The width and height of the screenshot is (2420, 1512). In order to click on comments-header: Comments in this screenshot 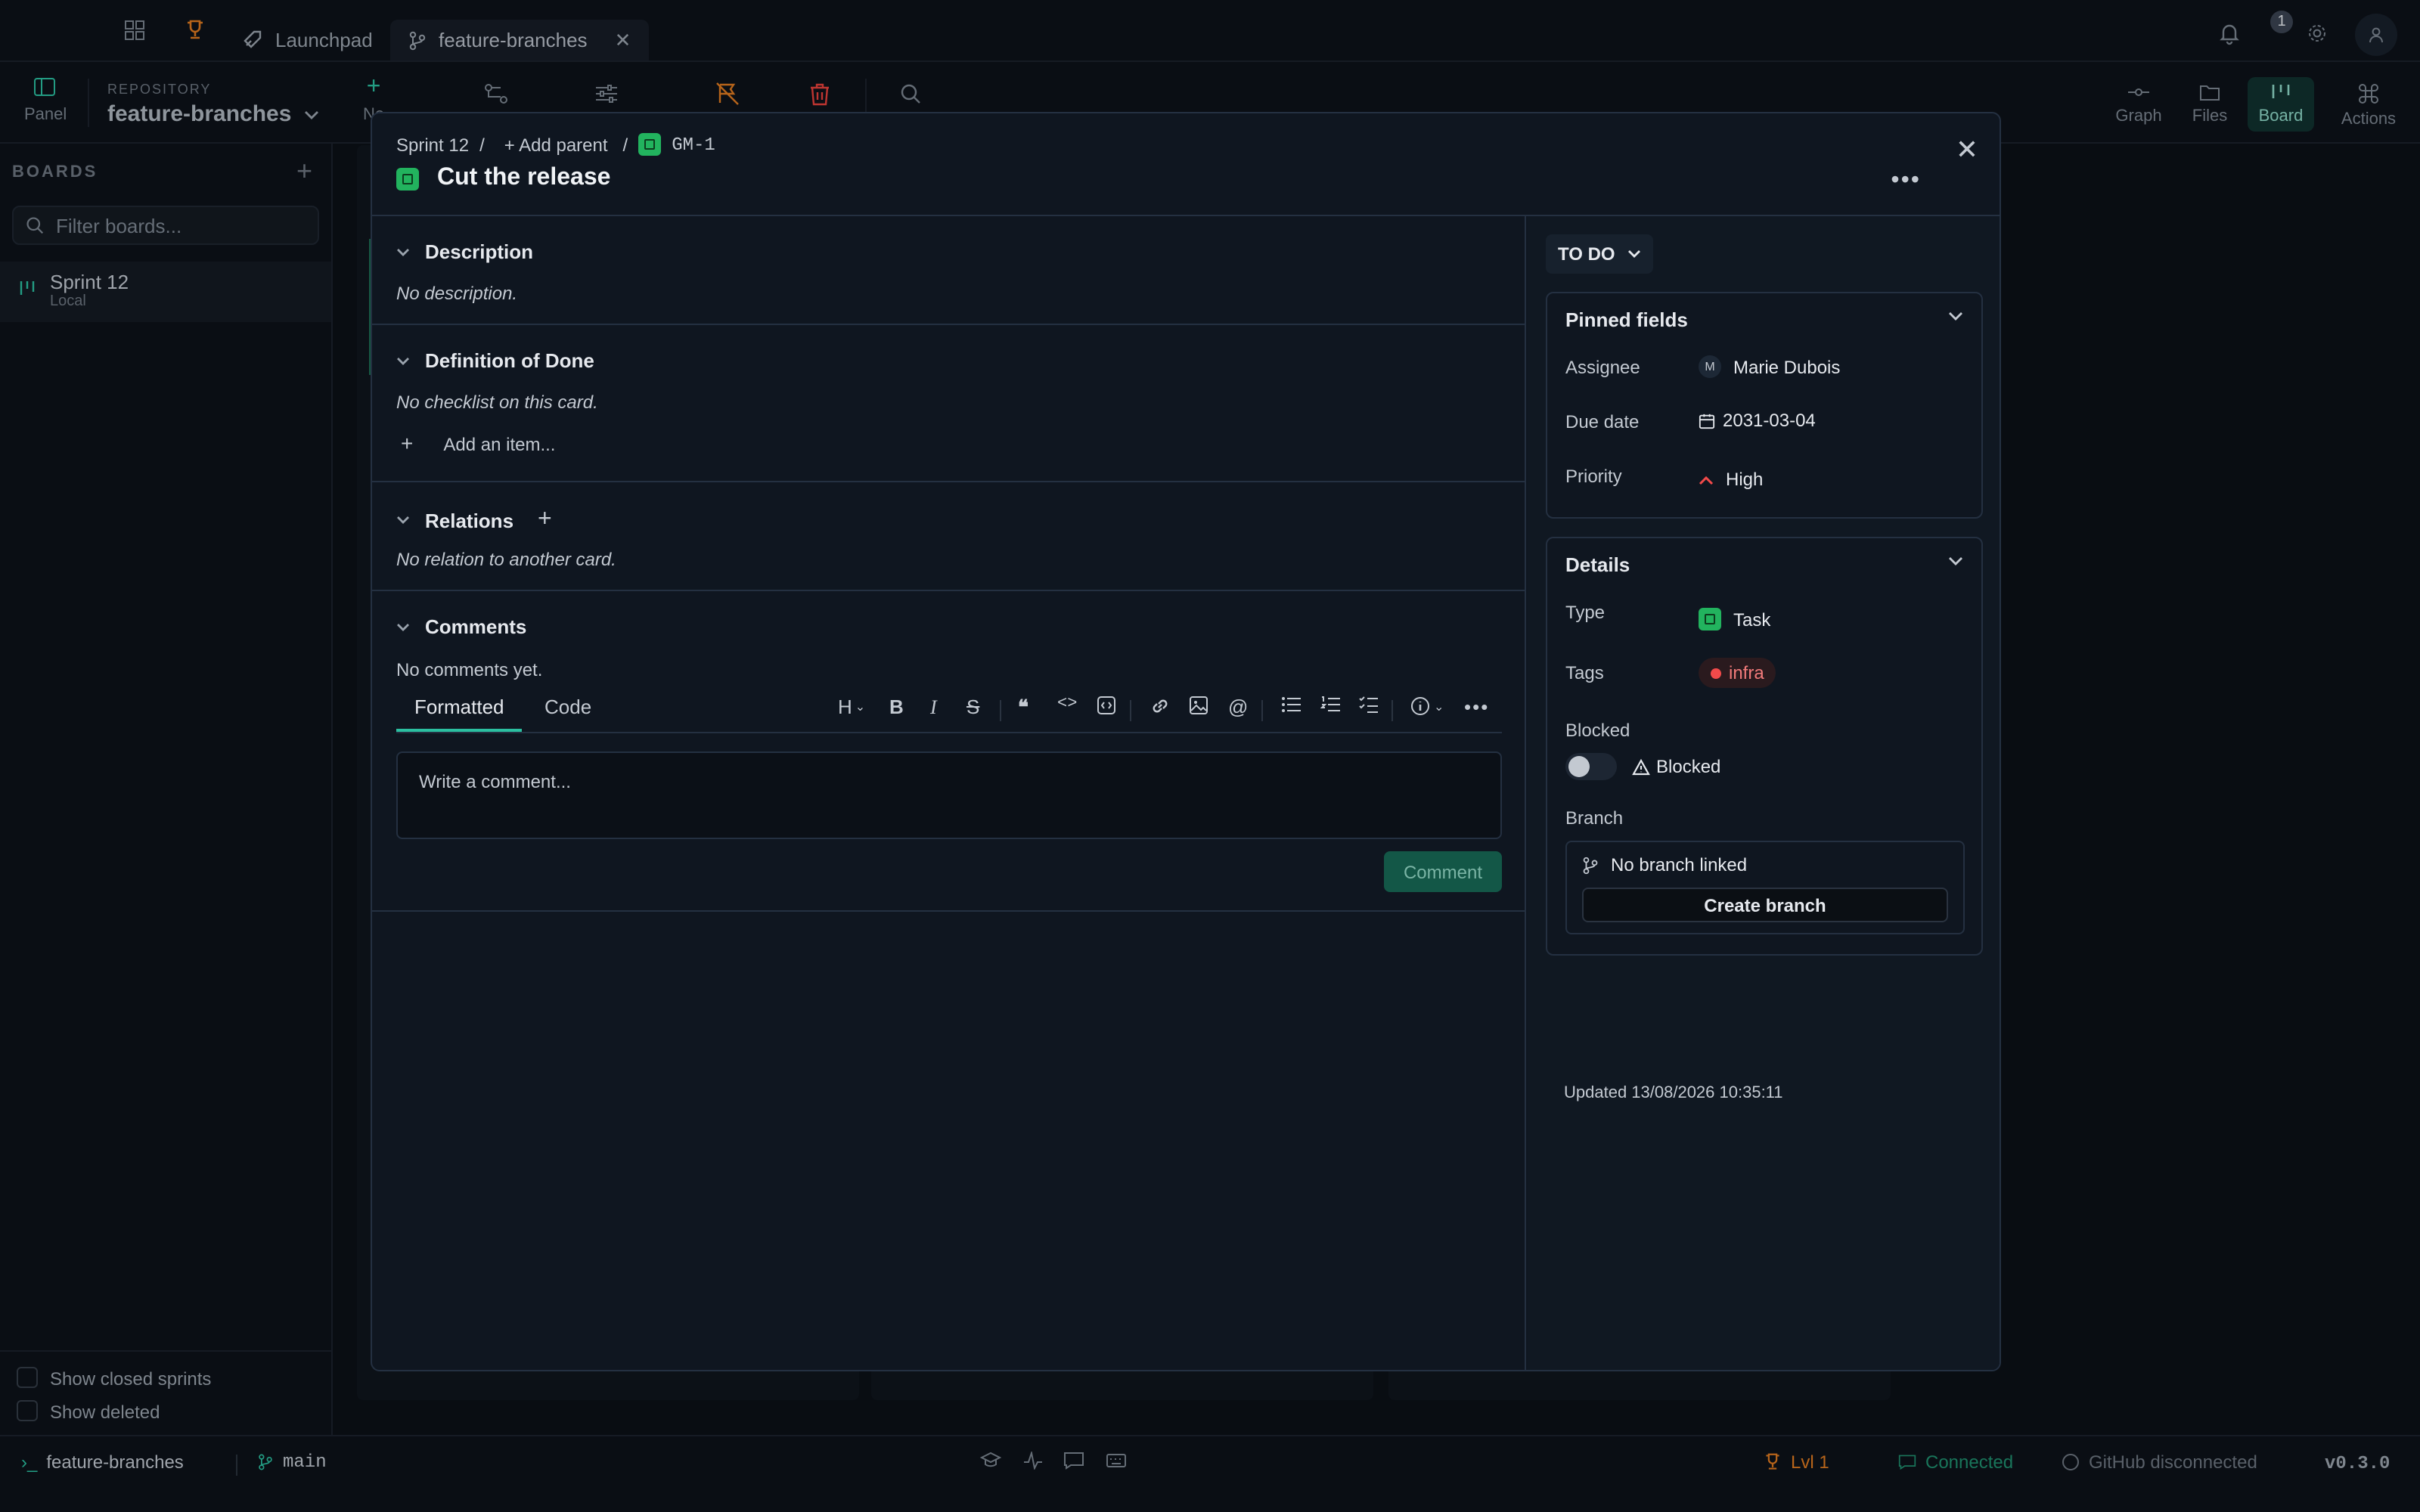, I will do `click(461, 626)`.